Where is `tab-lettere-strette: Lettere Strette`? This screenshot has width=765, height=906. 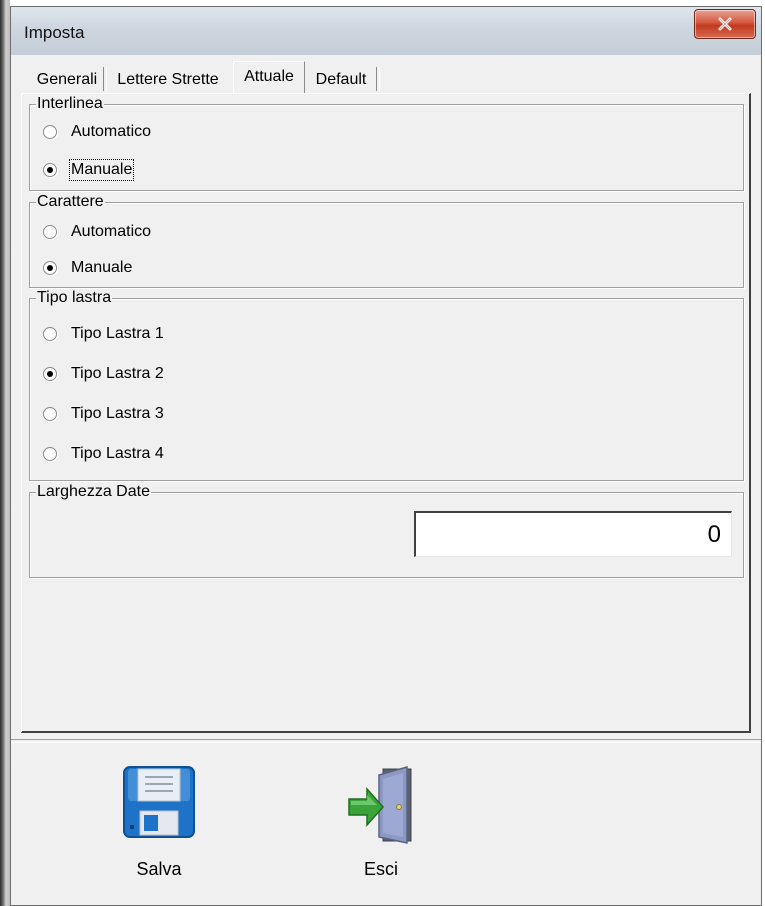 tab-lettere-strette: Lettere Strette is located at coordinates (168, 80).